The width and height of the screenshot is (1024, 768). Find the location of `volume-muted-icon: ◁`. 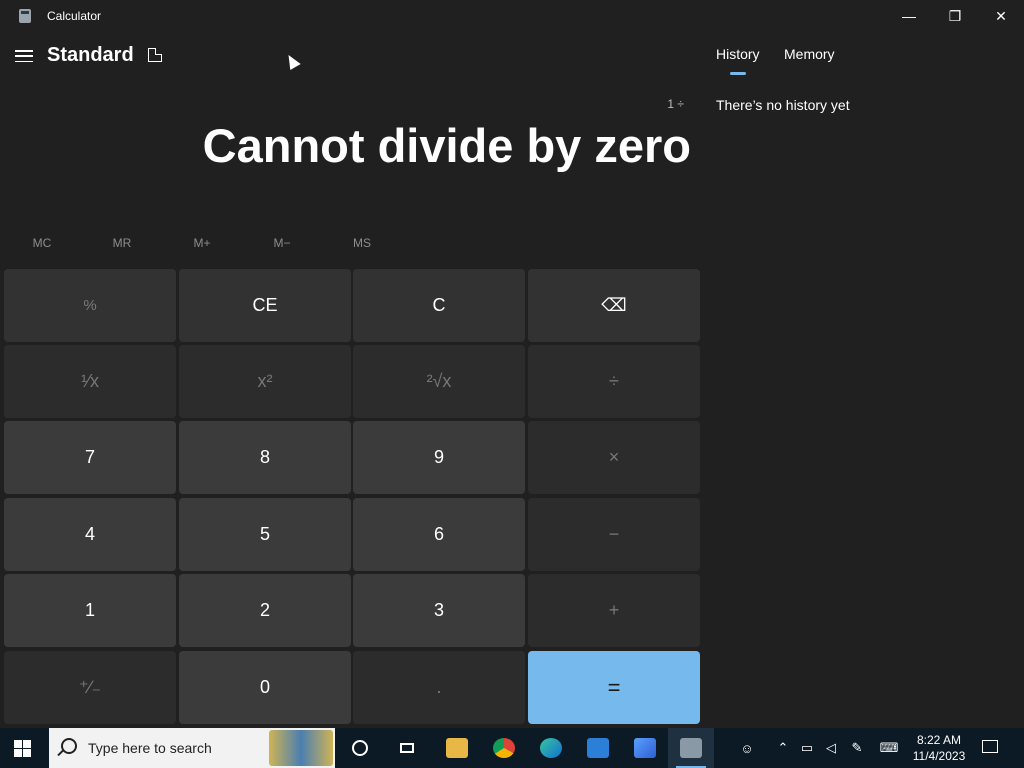

volume-muted-icon: ◁ is located at coordinates (831, 748).